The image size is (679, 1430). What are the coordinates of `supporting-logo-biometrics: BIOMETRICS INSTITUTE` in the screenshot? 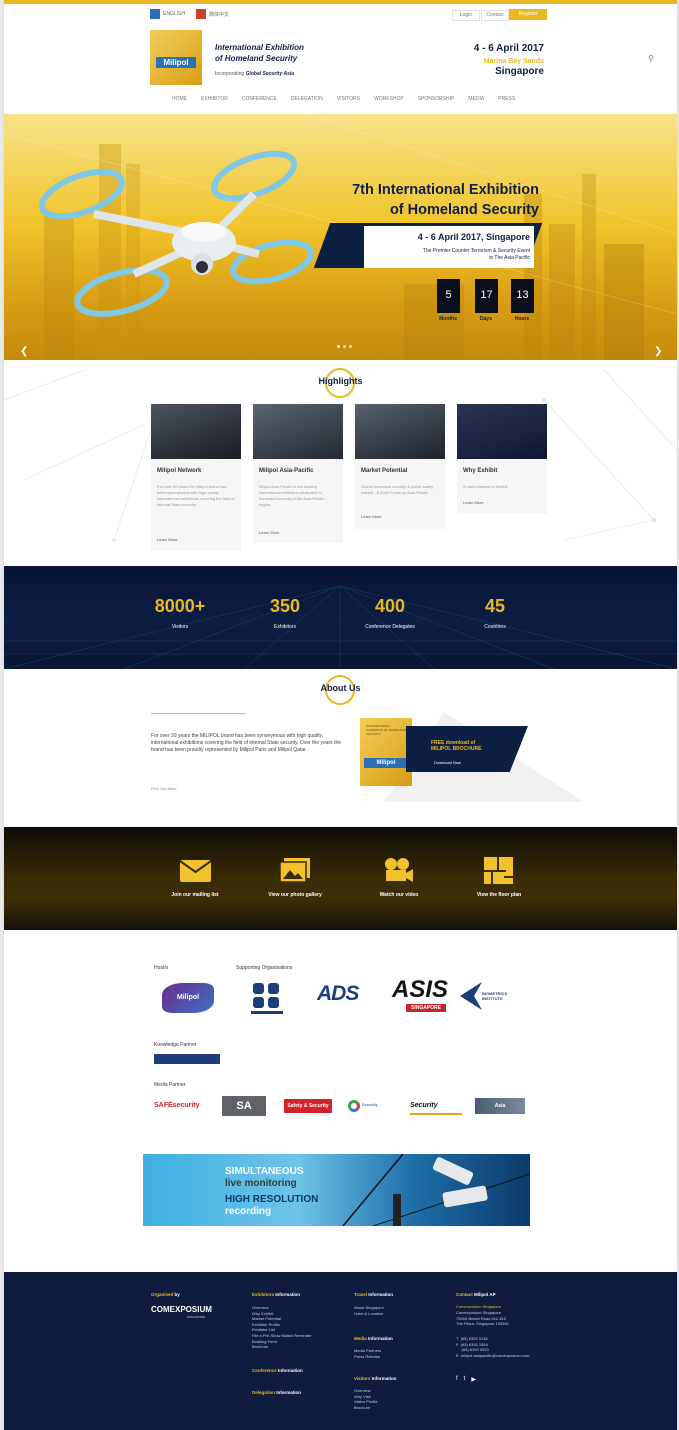 It's located at (505, 996).